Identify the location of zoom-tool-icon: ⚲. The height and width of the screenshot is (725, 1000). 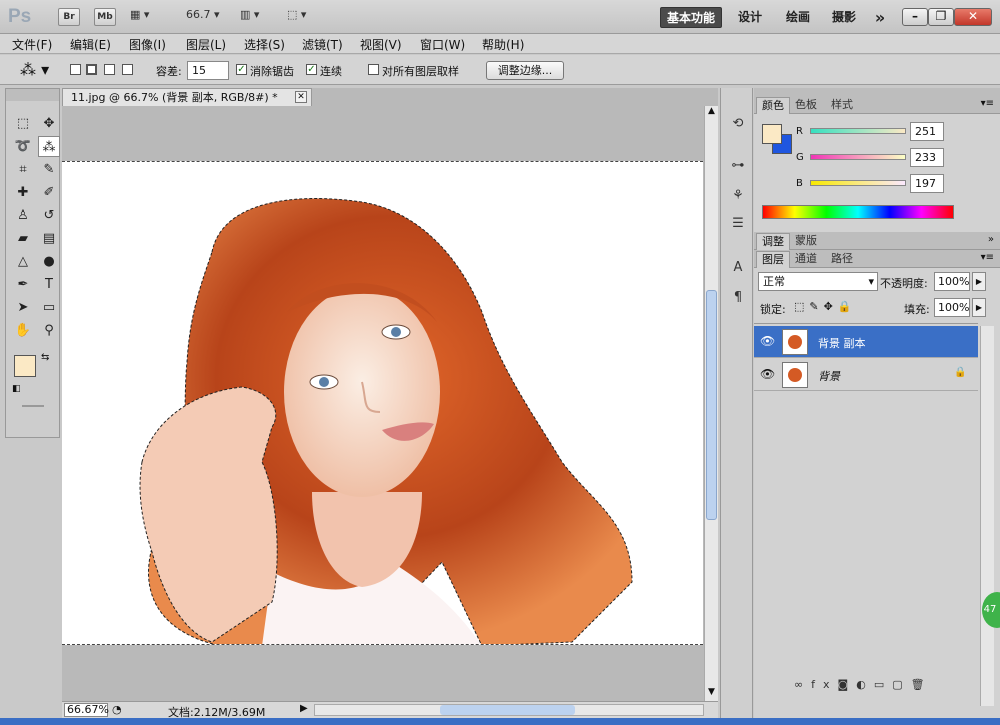
(49, 330).